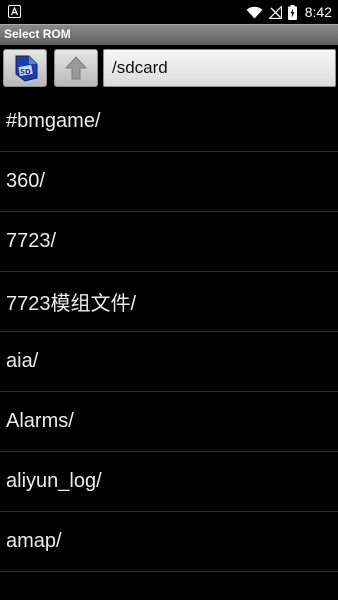 The image size is (338, 600). What do you see at coordinates (169, 362) in the screenshot?
I see `list-item: aia/` at bounding box center [169, 362].